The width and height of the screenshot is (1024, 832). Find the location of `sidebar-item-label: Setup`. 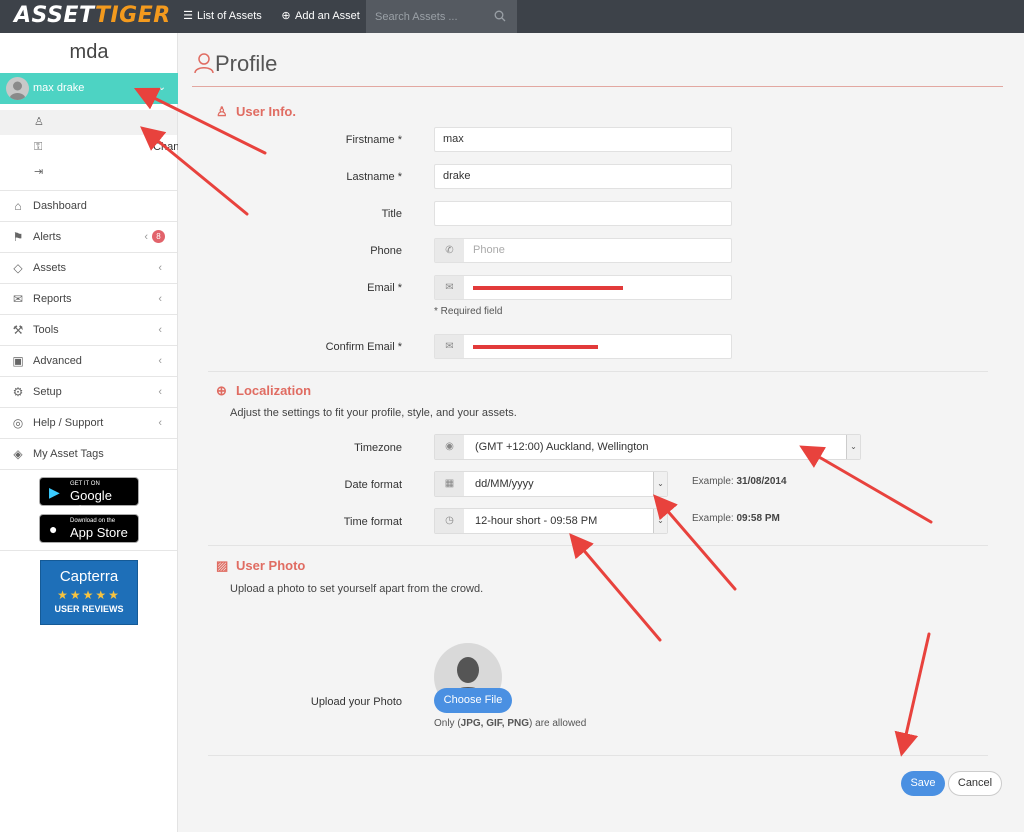

sidebar-item-label: Setup is located at coordinates (47, 392).